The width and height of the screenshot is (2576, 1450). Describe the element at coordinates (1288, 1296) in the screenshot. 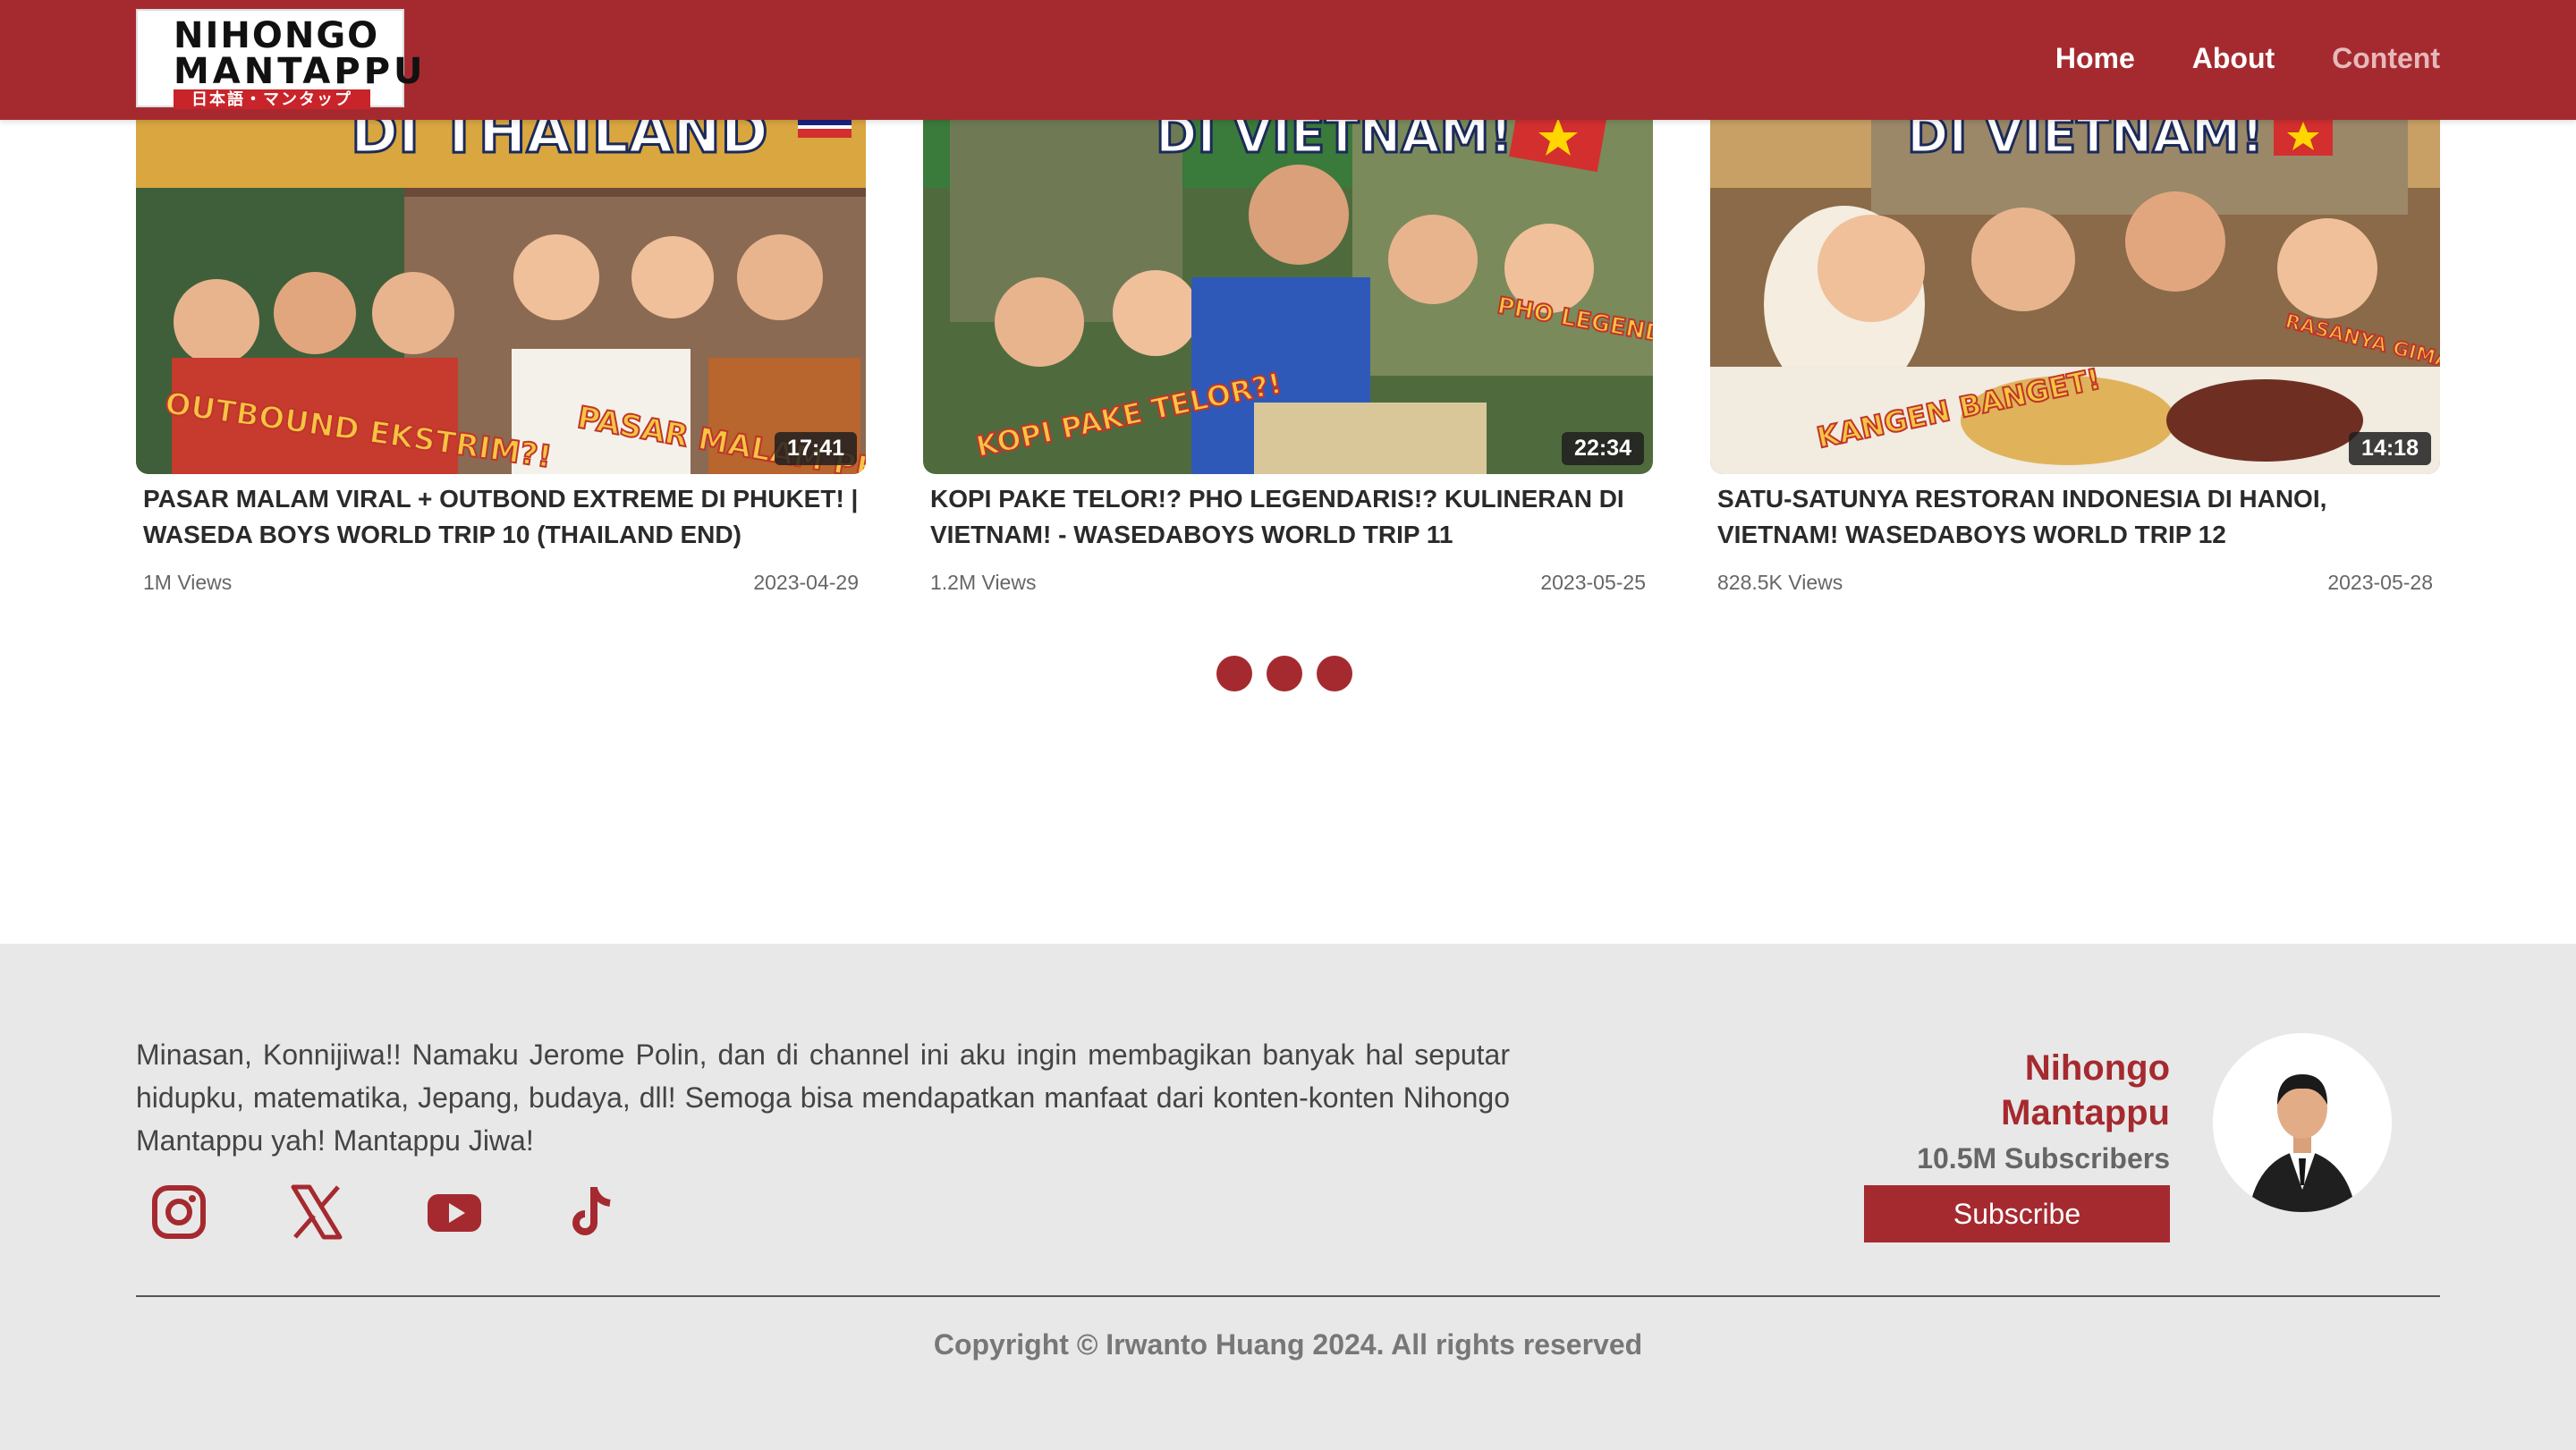

I see `footer-divider` at that location.